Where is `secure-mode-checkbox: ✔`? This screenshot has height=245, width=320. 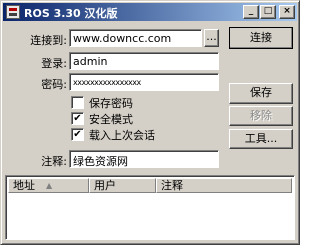
secure-mode-checkbox: ✔ is located at coordinates (77, 118).